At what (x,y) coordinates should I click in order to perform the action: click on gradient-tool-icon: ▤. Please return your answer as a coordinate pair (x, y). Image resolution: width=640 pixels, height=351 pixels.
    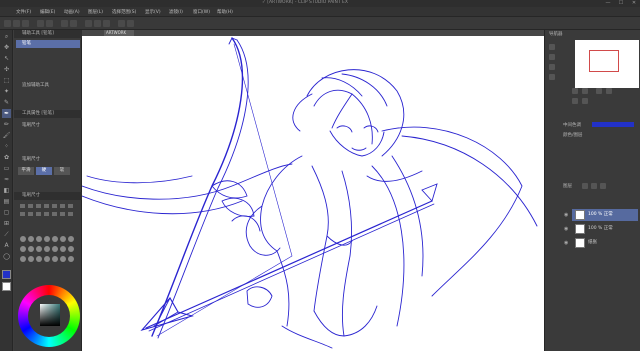
    Looking at the image, I should click on (6, 201).